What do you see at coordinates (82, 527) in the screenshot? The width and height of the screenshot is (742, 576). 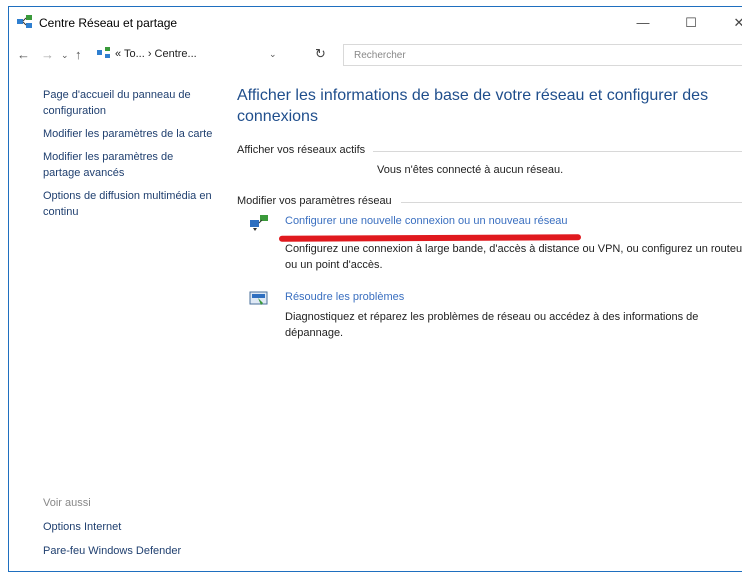 I see `internet-options-link: Options Internet` at bounding box center [82, 527].